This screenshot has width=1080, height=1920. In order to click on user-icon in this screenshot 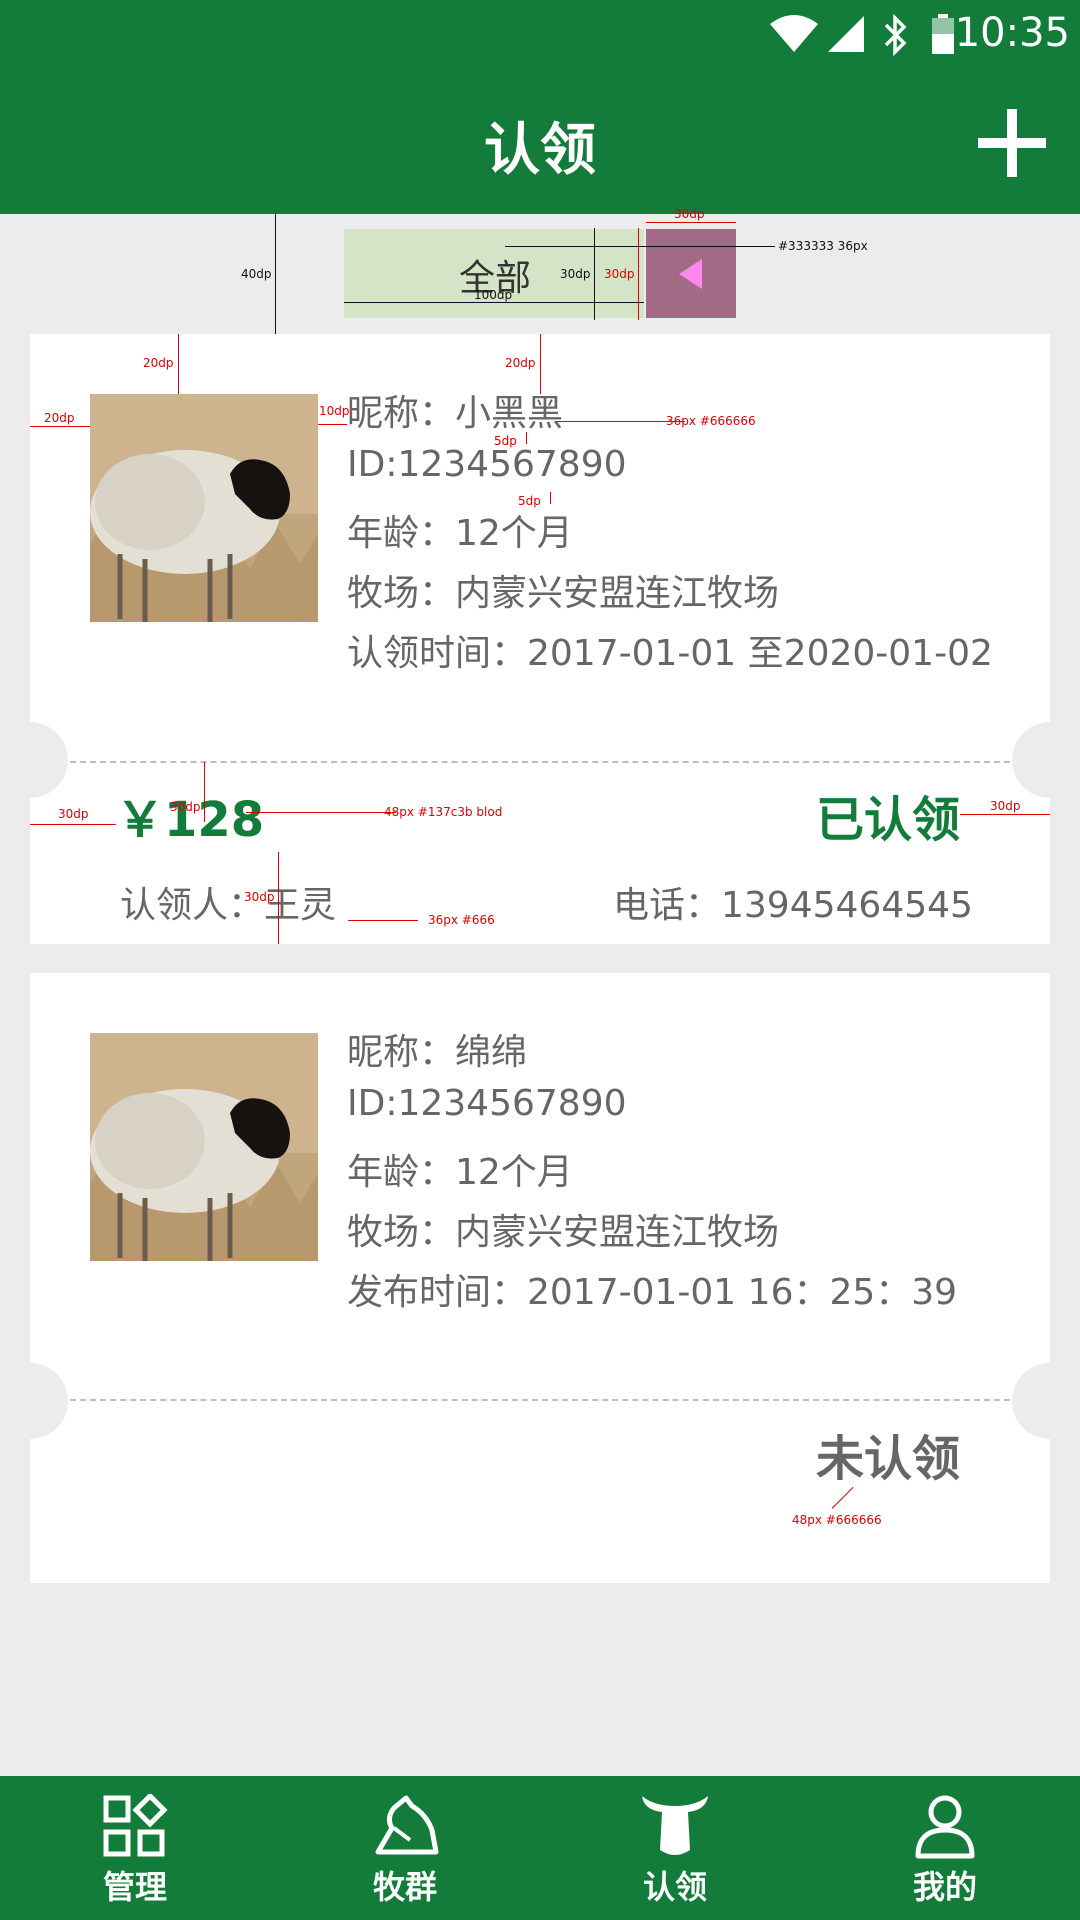, I will do `click(945, 1827)`.